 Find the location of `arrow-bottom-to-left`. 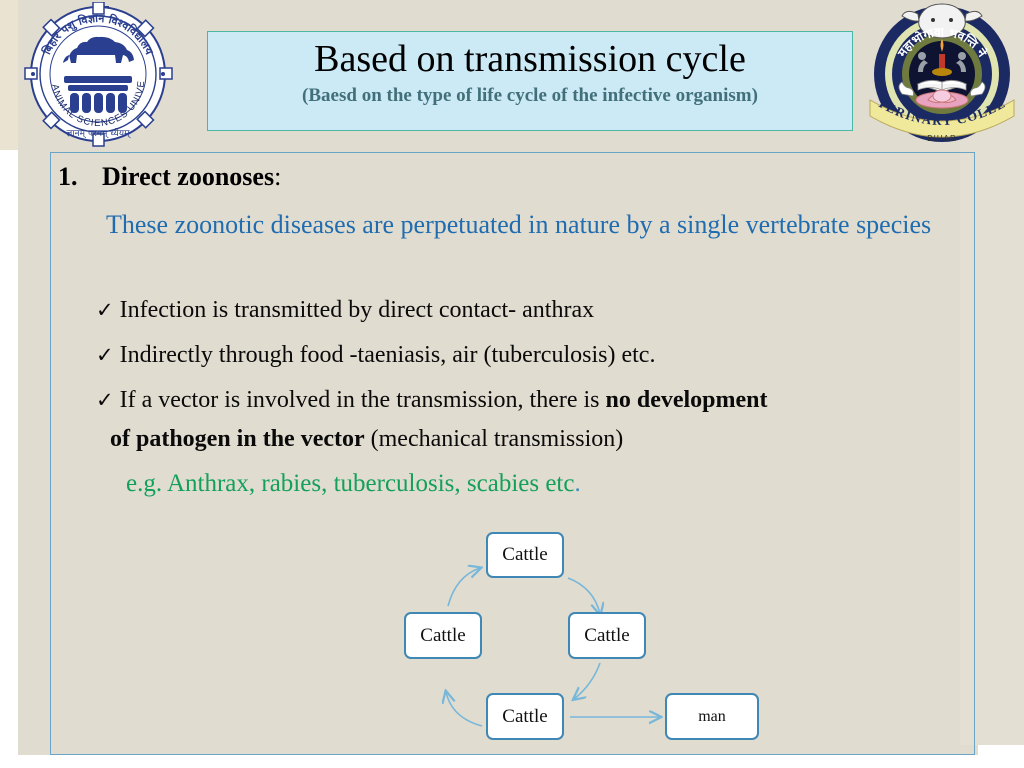

arrow-bottom-to-left is located at coordinates (464, 709).